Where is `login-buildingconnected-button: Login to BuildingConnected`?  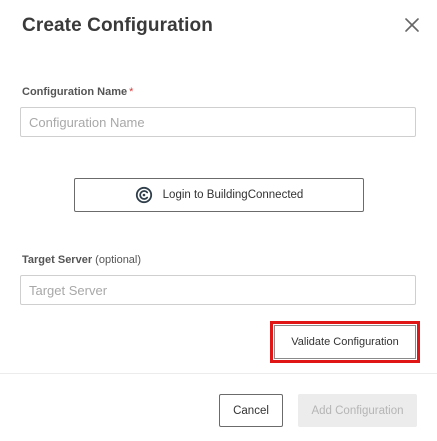
login-buildingconnected-button: Login to BuildingConnected is located at coordinates (219, 195).